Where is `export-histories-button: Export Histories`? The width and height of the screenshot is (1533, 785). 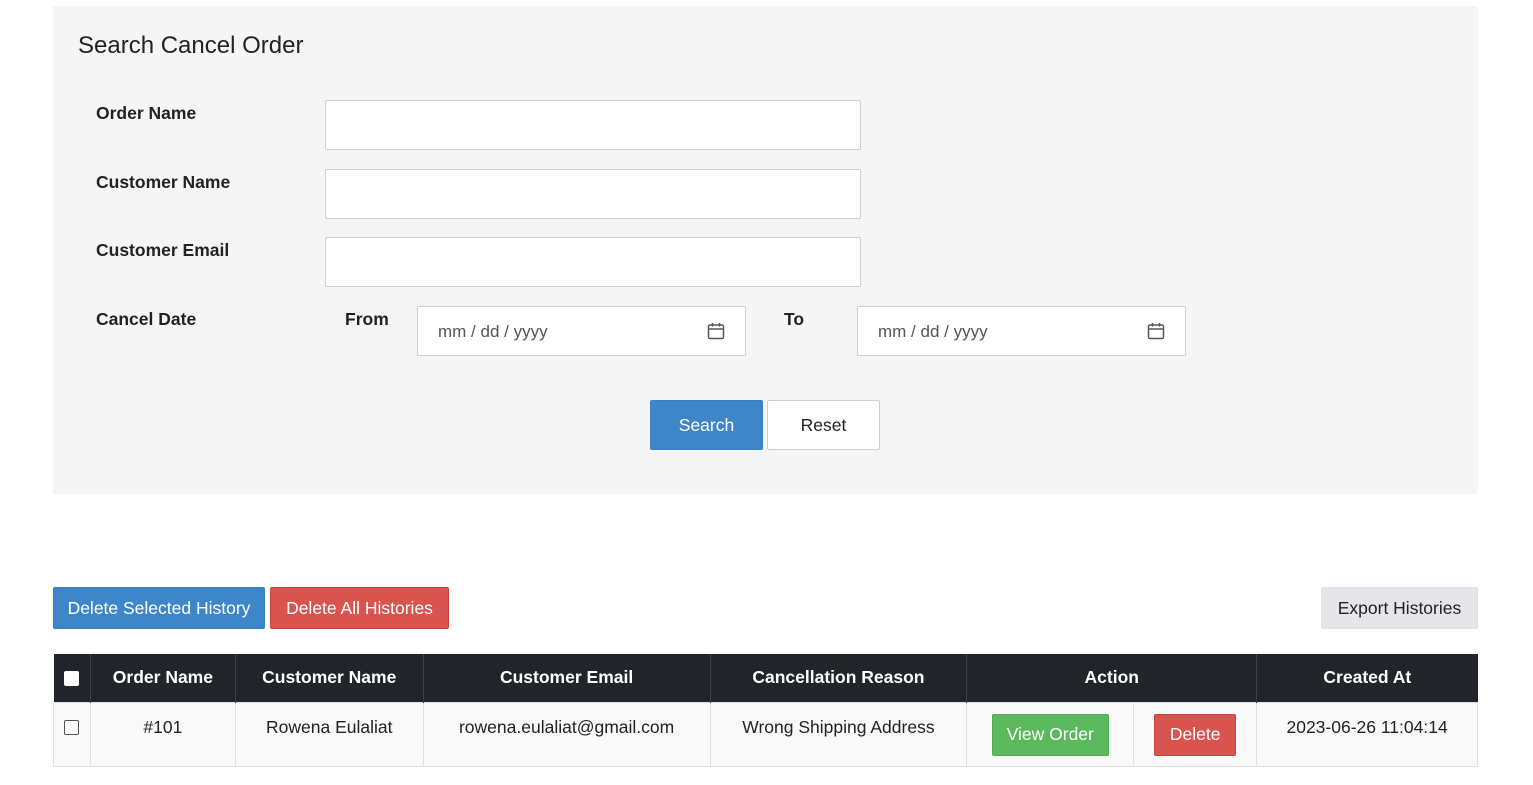
export-histories-button: Export Histories is located at coordinates (1399, 608).